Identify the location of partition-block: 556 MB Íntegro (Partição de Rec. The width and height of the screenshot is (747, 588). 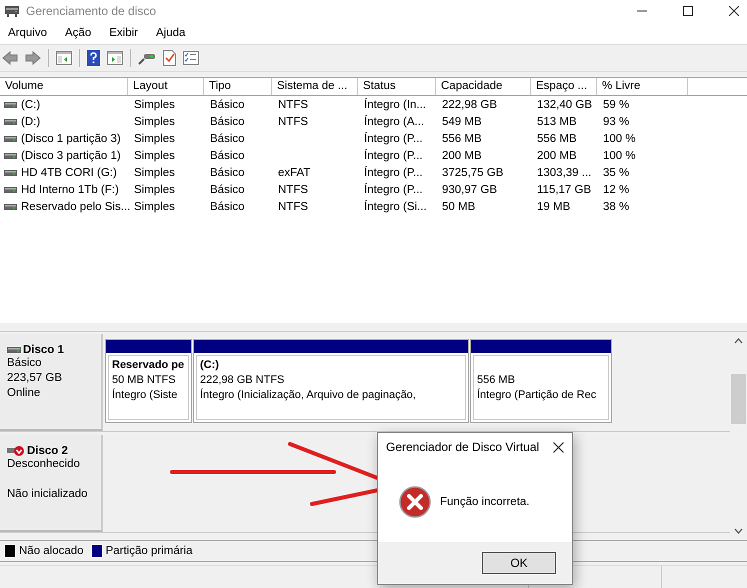
(541, 381).